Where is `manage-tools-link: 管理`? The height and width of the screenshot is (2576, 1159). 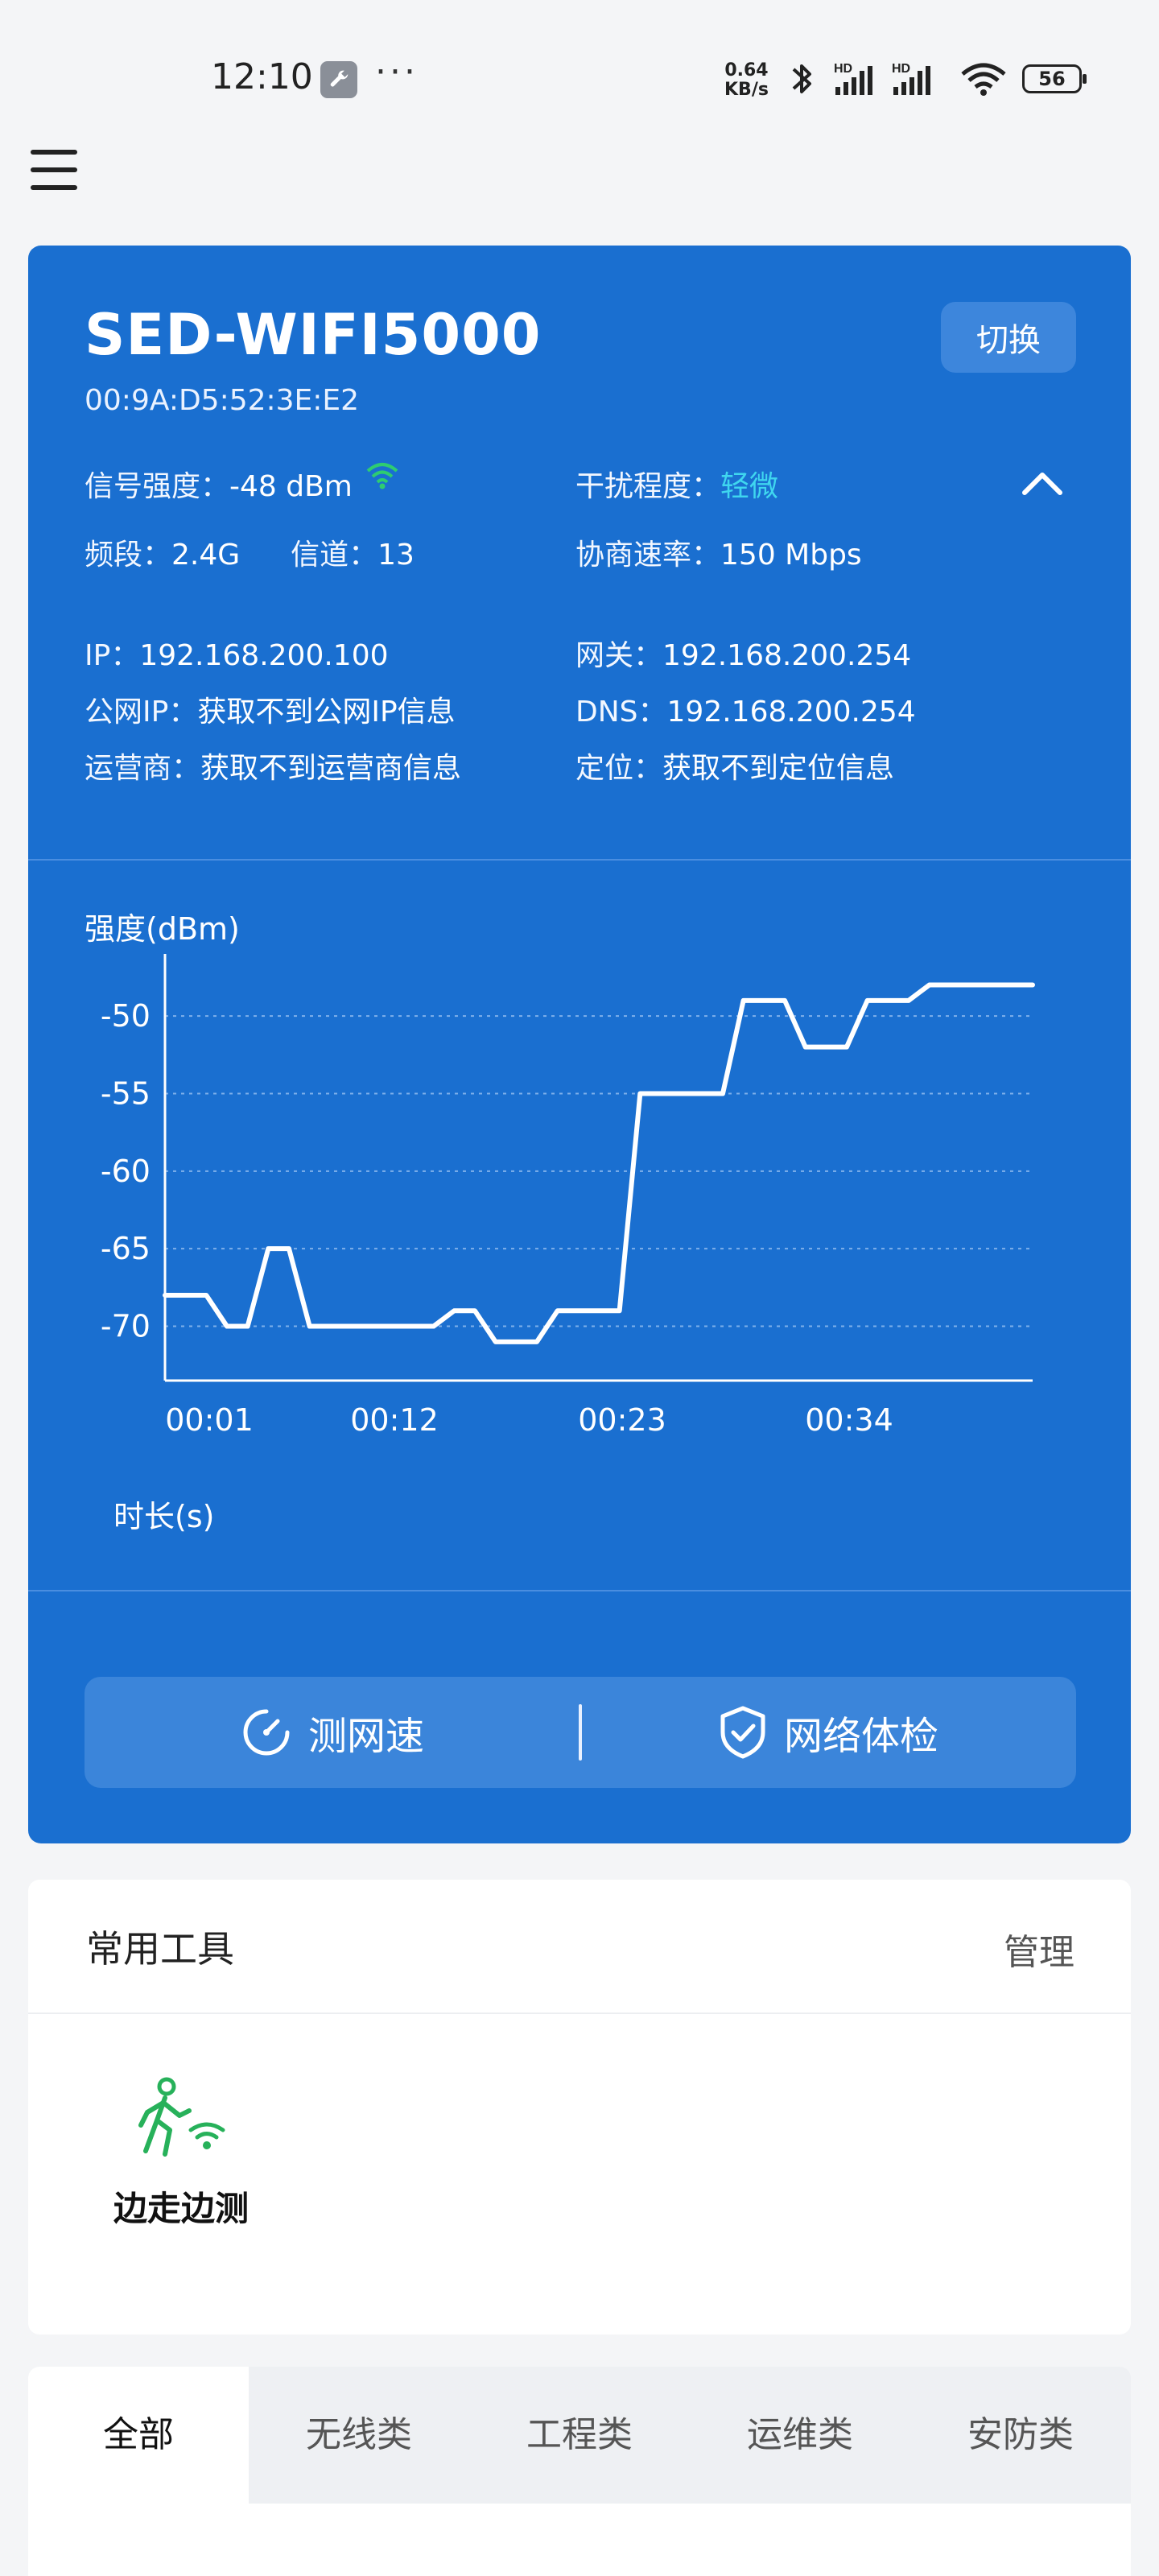
manage-tools-link: 管理 is located at coordinates (1039, 1949).